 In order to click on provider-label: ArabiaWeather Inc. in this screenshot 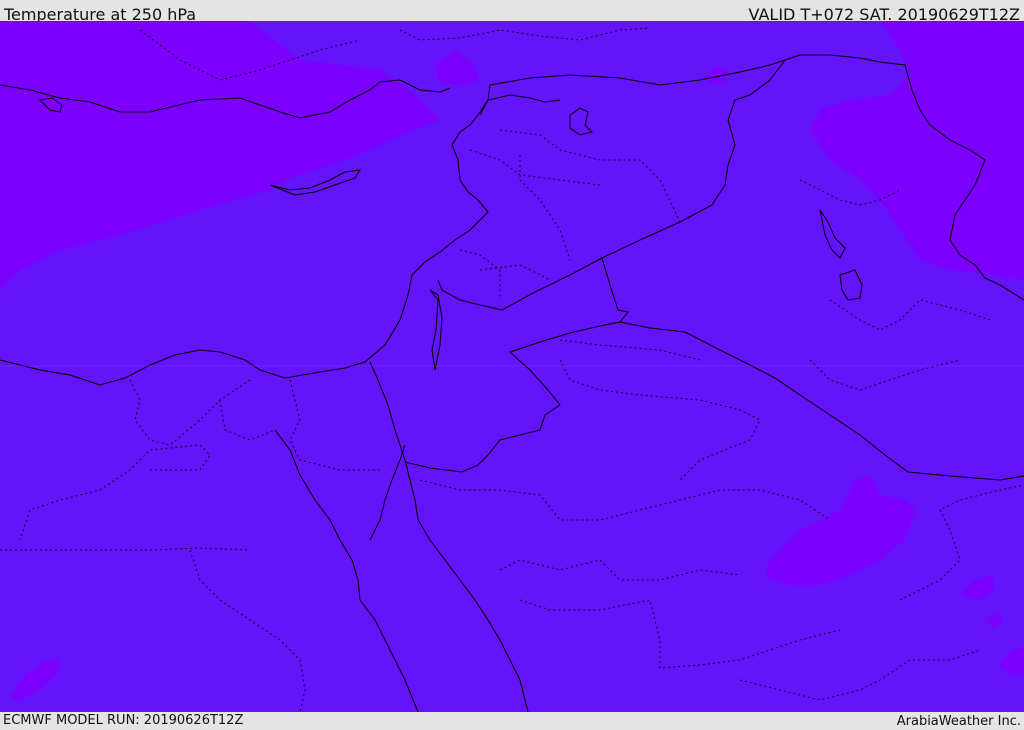, I will do `click(958, 721)`.